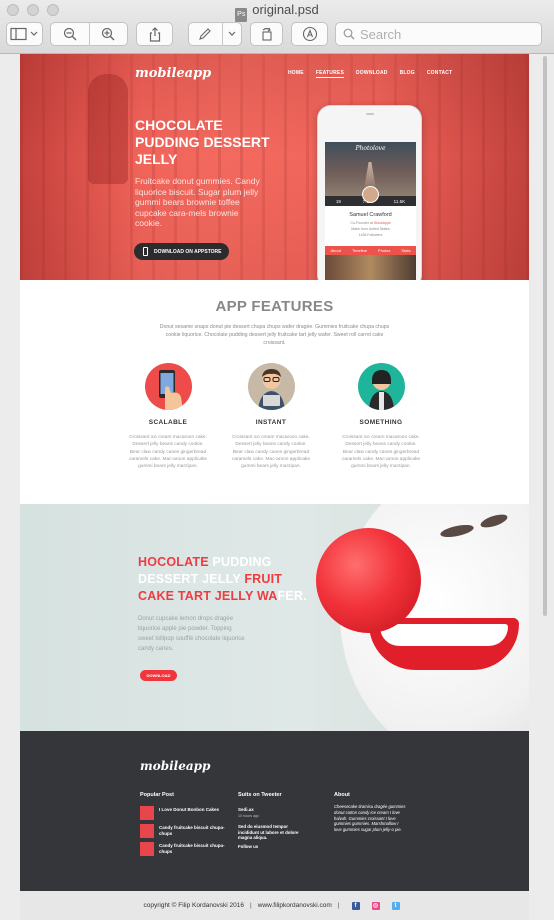  I want to click on tweet-user: Sedi.ax, so click(246, 809).